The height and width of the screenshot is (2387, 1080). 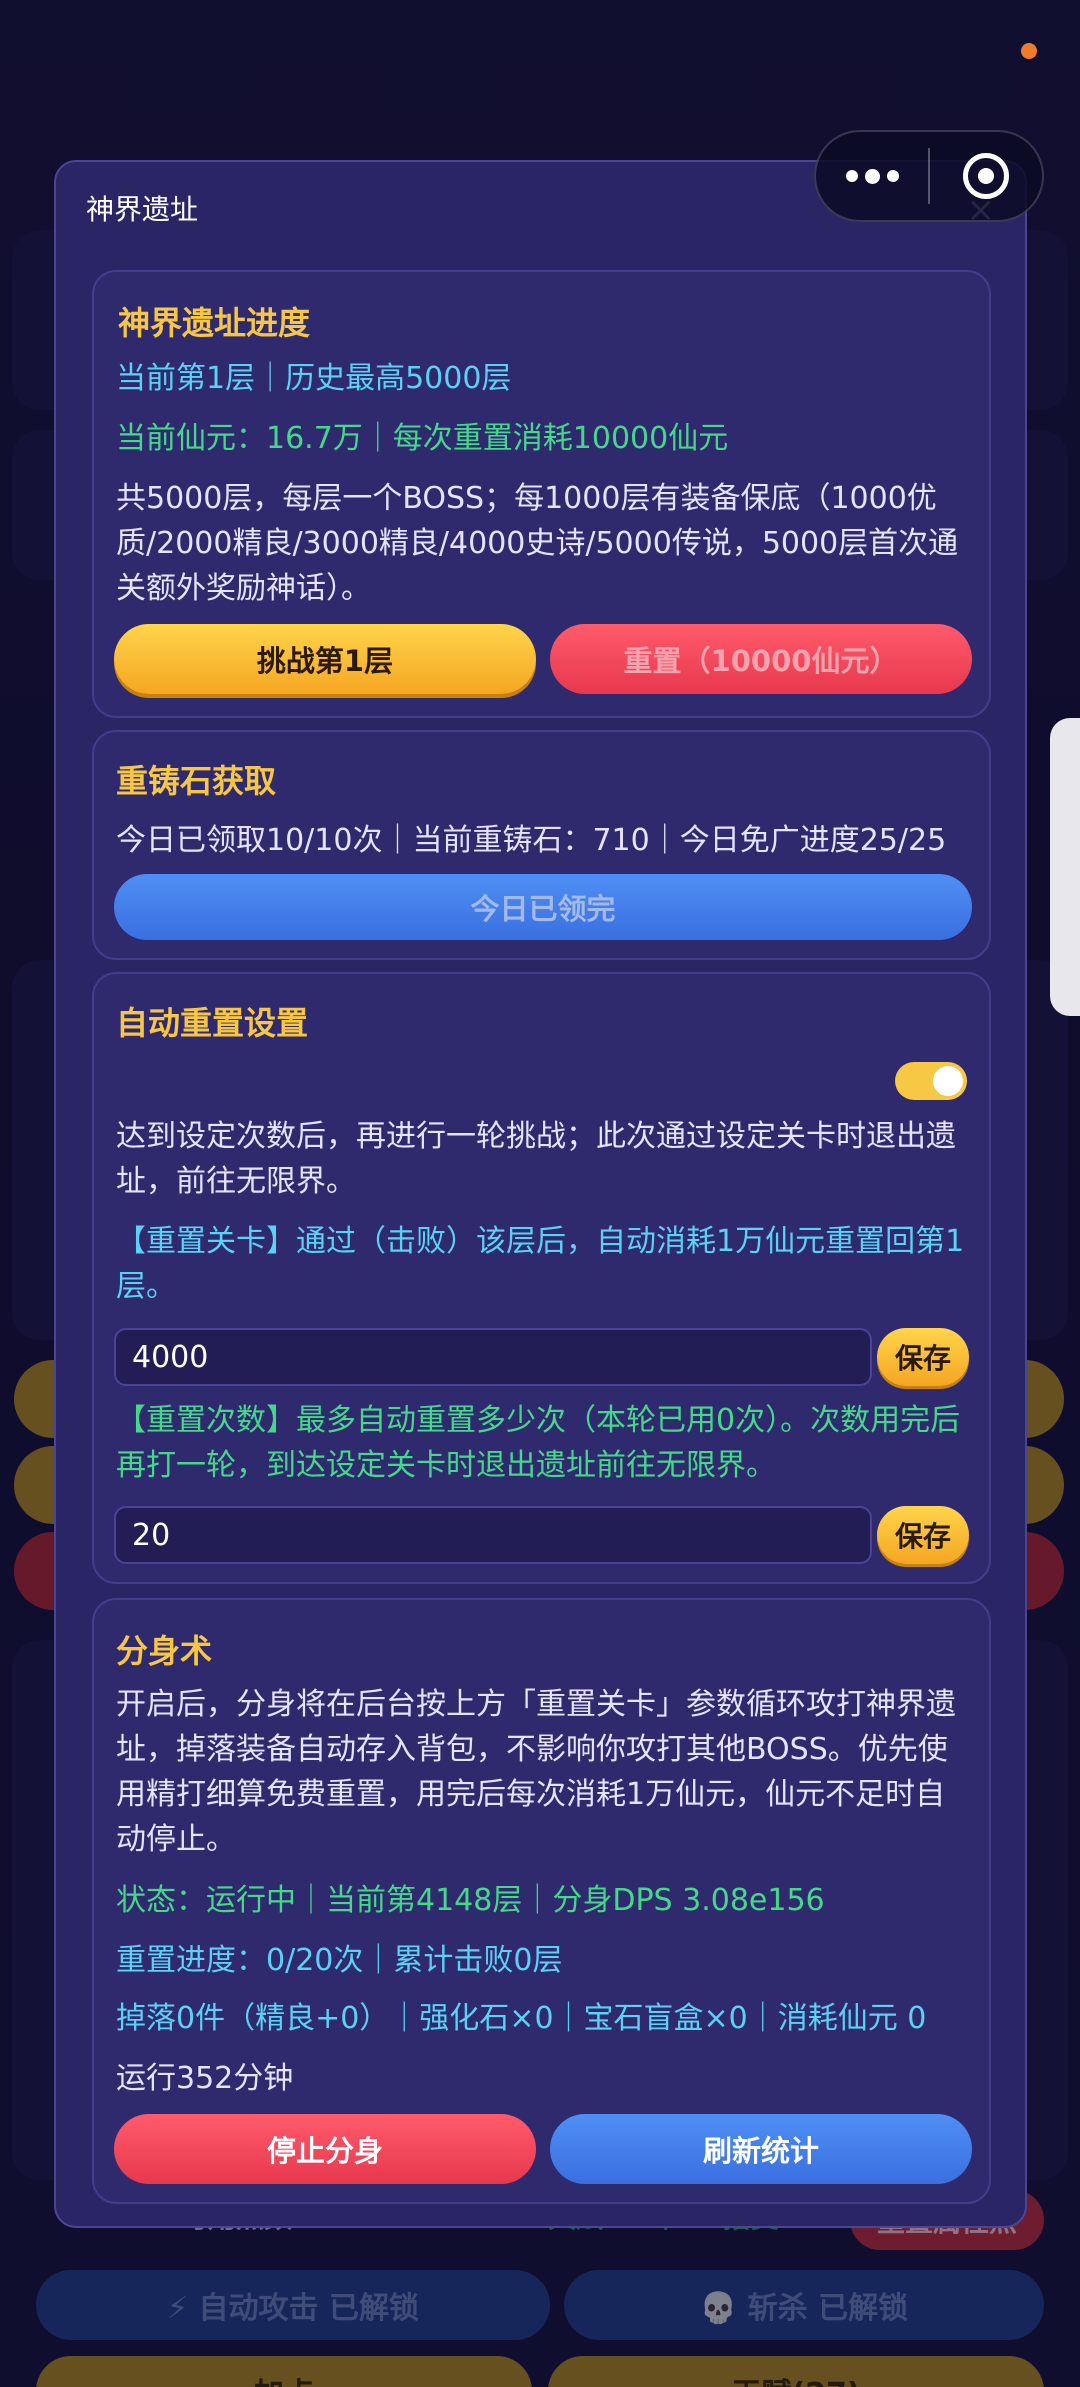 I want to click on reset-count-input: 20, so click(x=493, y=1535).